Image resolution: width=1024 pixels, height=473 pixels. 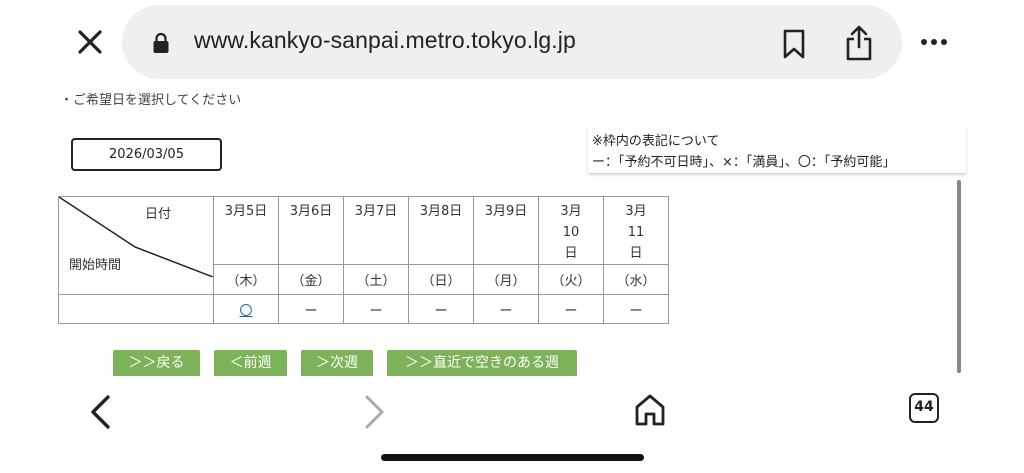 I want to click on url-text: www.kankyo-sanpai.metro.tokyo.lg.jp, so click(x=385, y=40).